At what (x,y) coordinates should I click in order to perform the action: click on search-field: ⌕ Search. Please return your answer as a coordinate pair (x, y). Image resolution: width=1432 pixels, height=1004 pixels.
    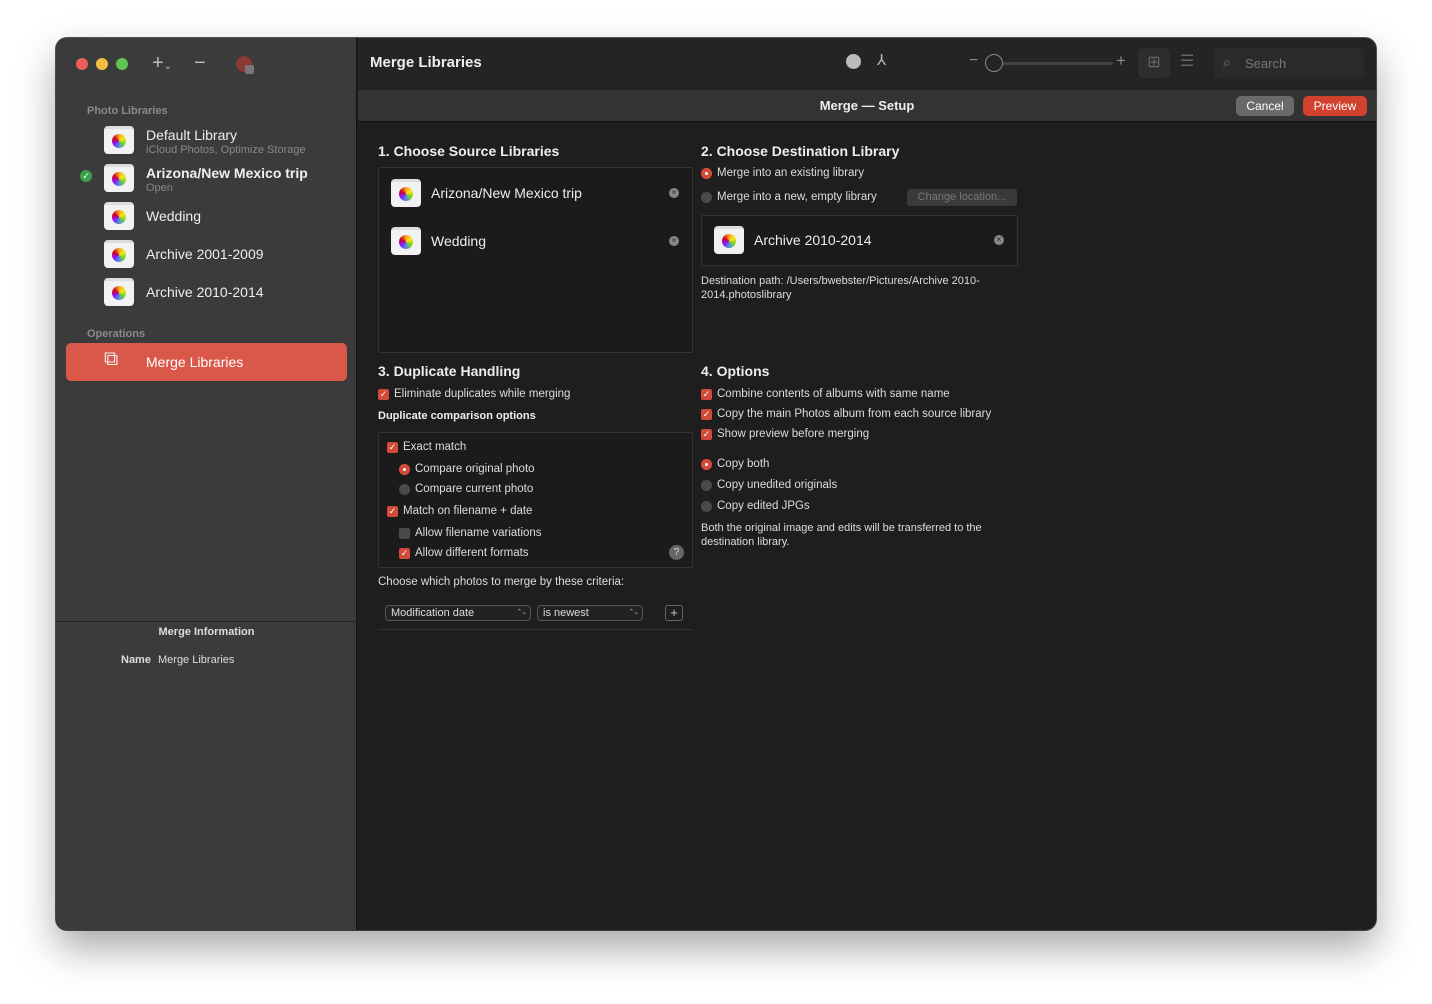
    Looking at the image, I should click on (1289, 63).